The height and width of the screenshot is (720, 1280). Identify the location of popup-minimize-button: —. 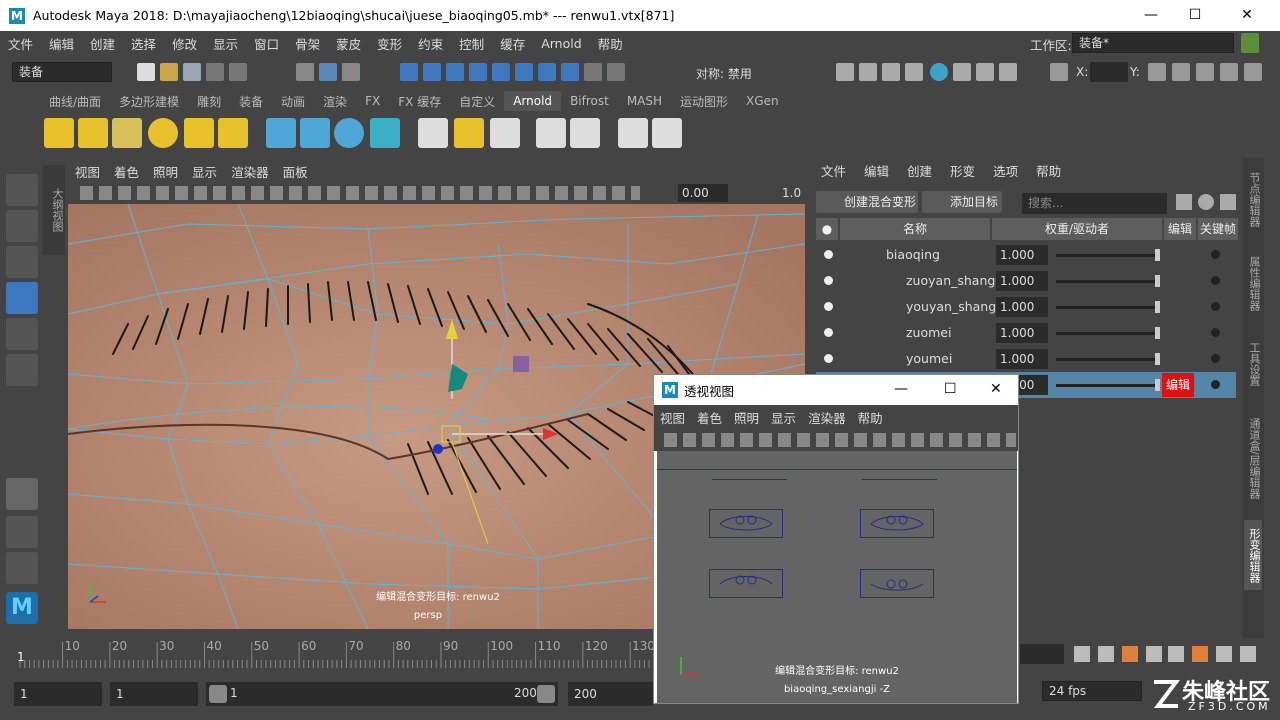
(901, 389).